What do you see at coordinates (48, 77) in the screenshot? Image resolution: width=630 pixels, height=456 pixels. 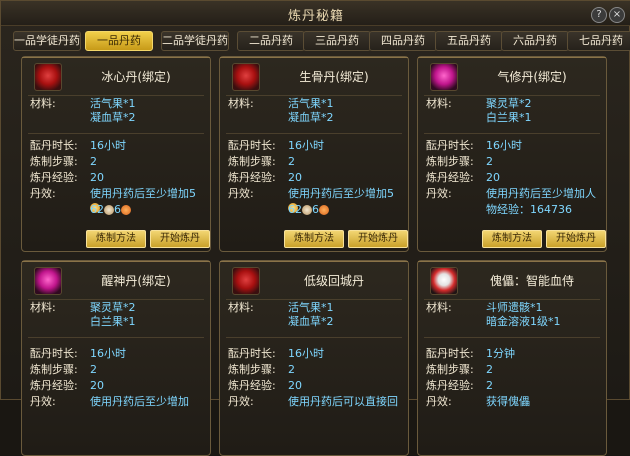 I see `red-pill-icon` at bounding box center [48, 77].